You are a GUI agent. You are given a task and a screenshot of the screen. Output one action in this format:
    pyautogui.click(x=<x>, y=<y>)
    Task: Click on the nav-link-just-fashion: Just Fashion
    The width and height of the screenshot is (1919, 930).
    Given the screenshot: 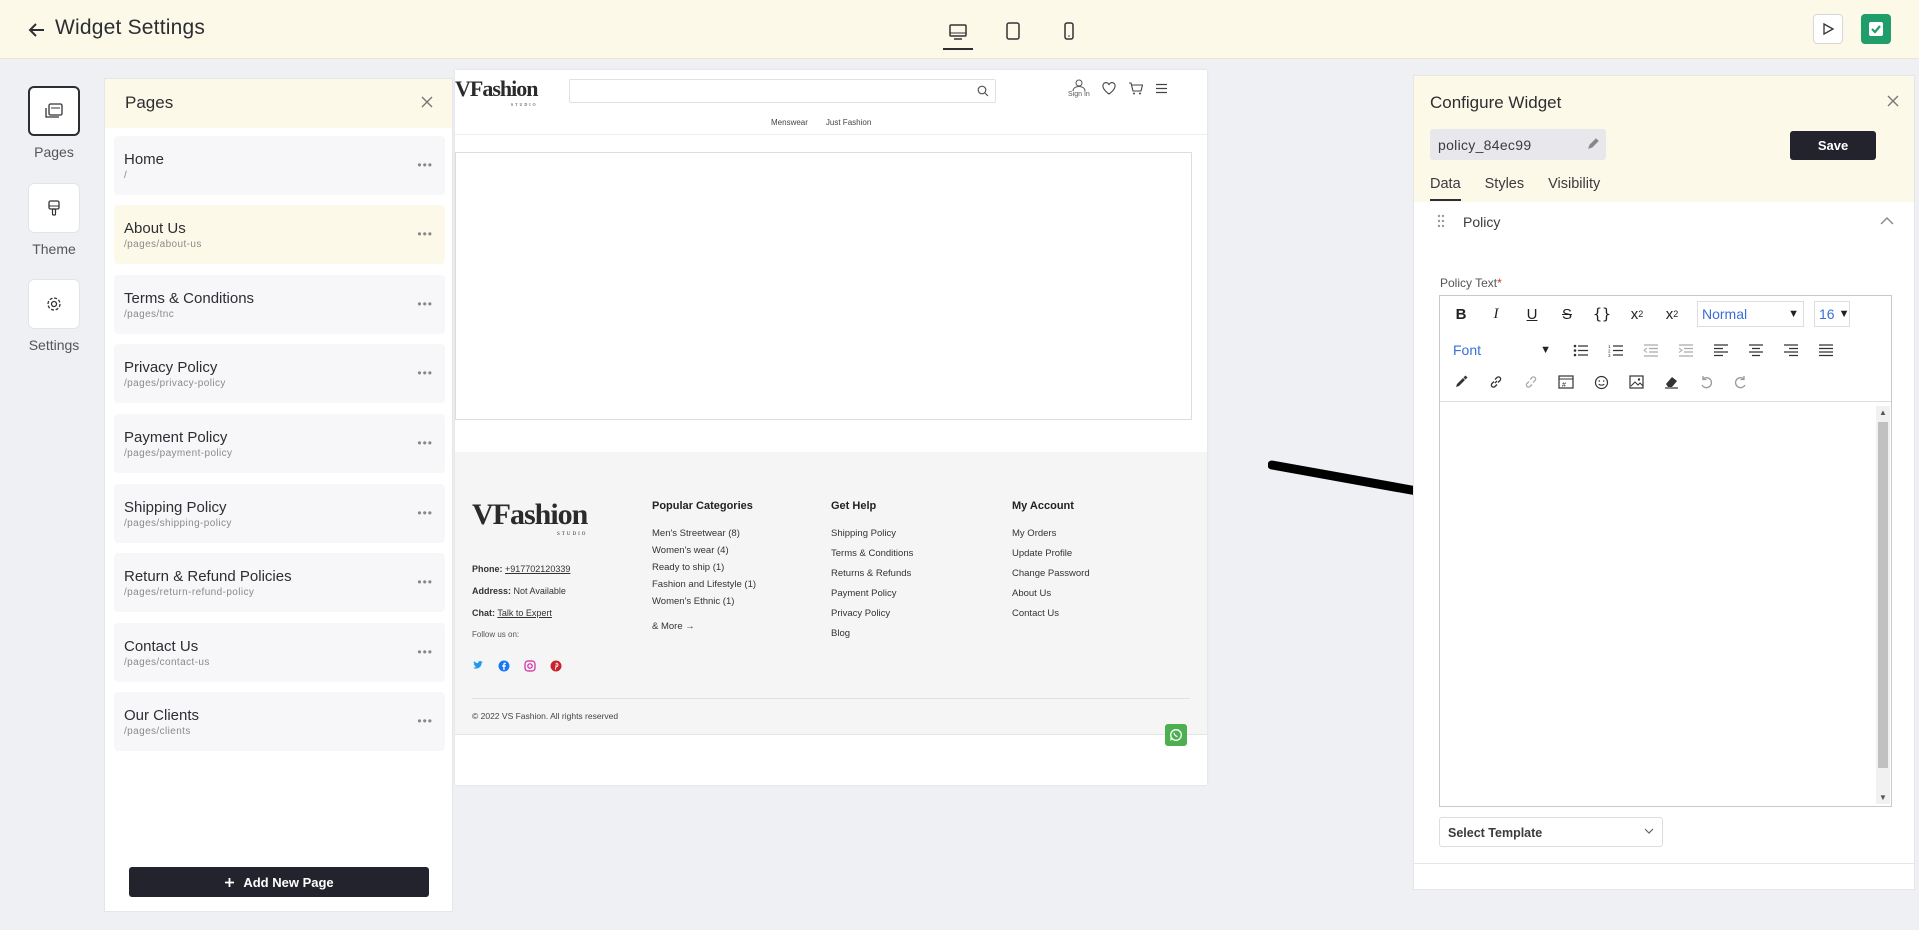 What is the action you would take?
    pyautogui.click(x=848, y=122)
    